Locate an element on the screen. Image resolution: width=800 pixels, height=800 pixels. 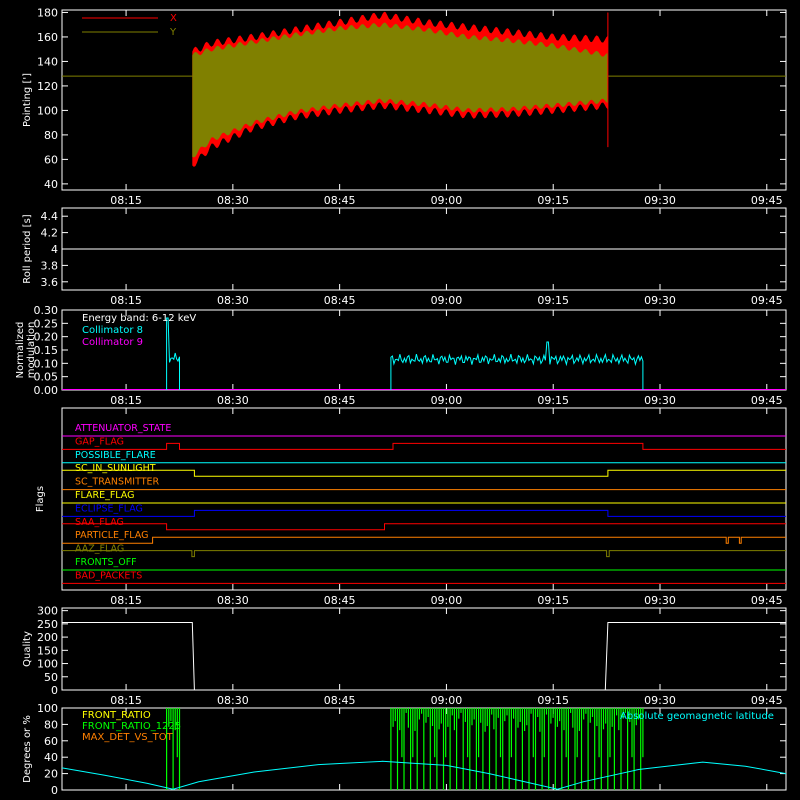
modulation-ylabel-line1: Normalized is located at coordinates (20, 350).